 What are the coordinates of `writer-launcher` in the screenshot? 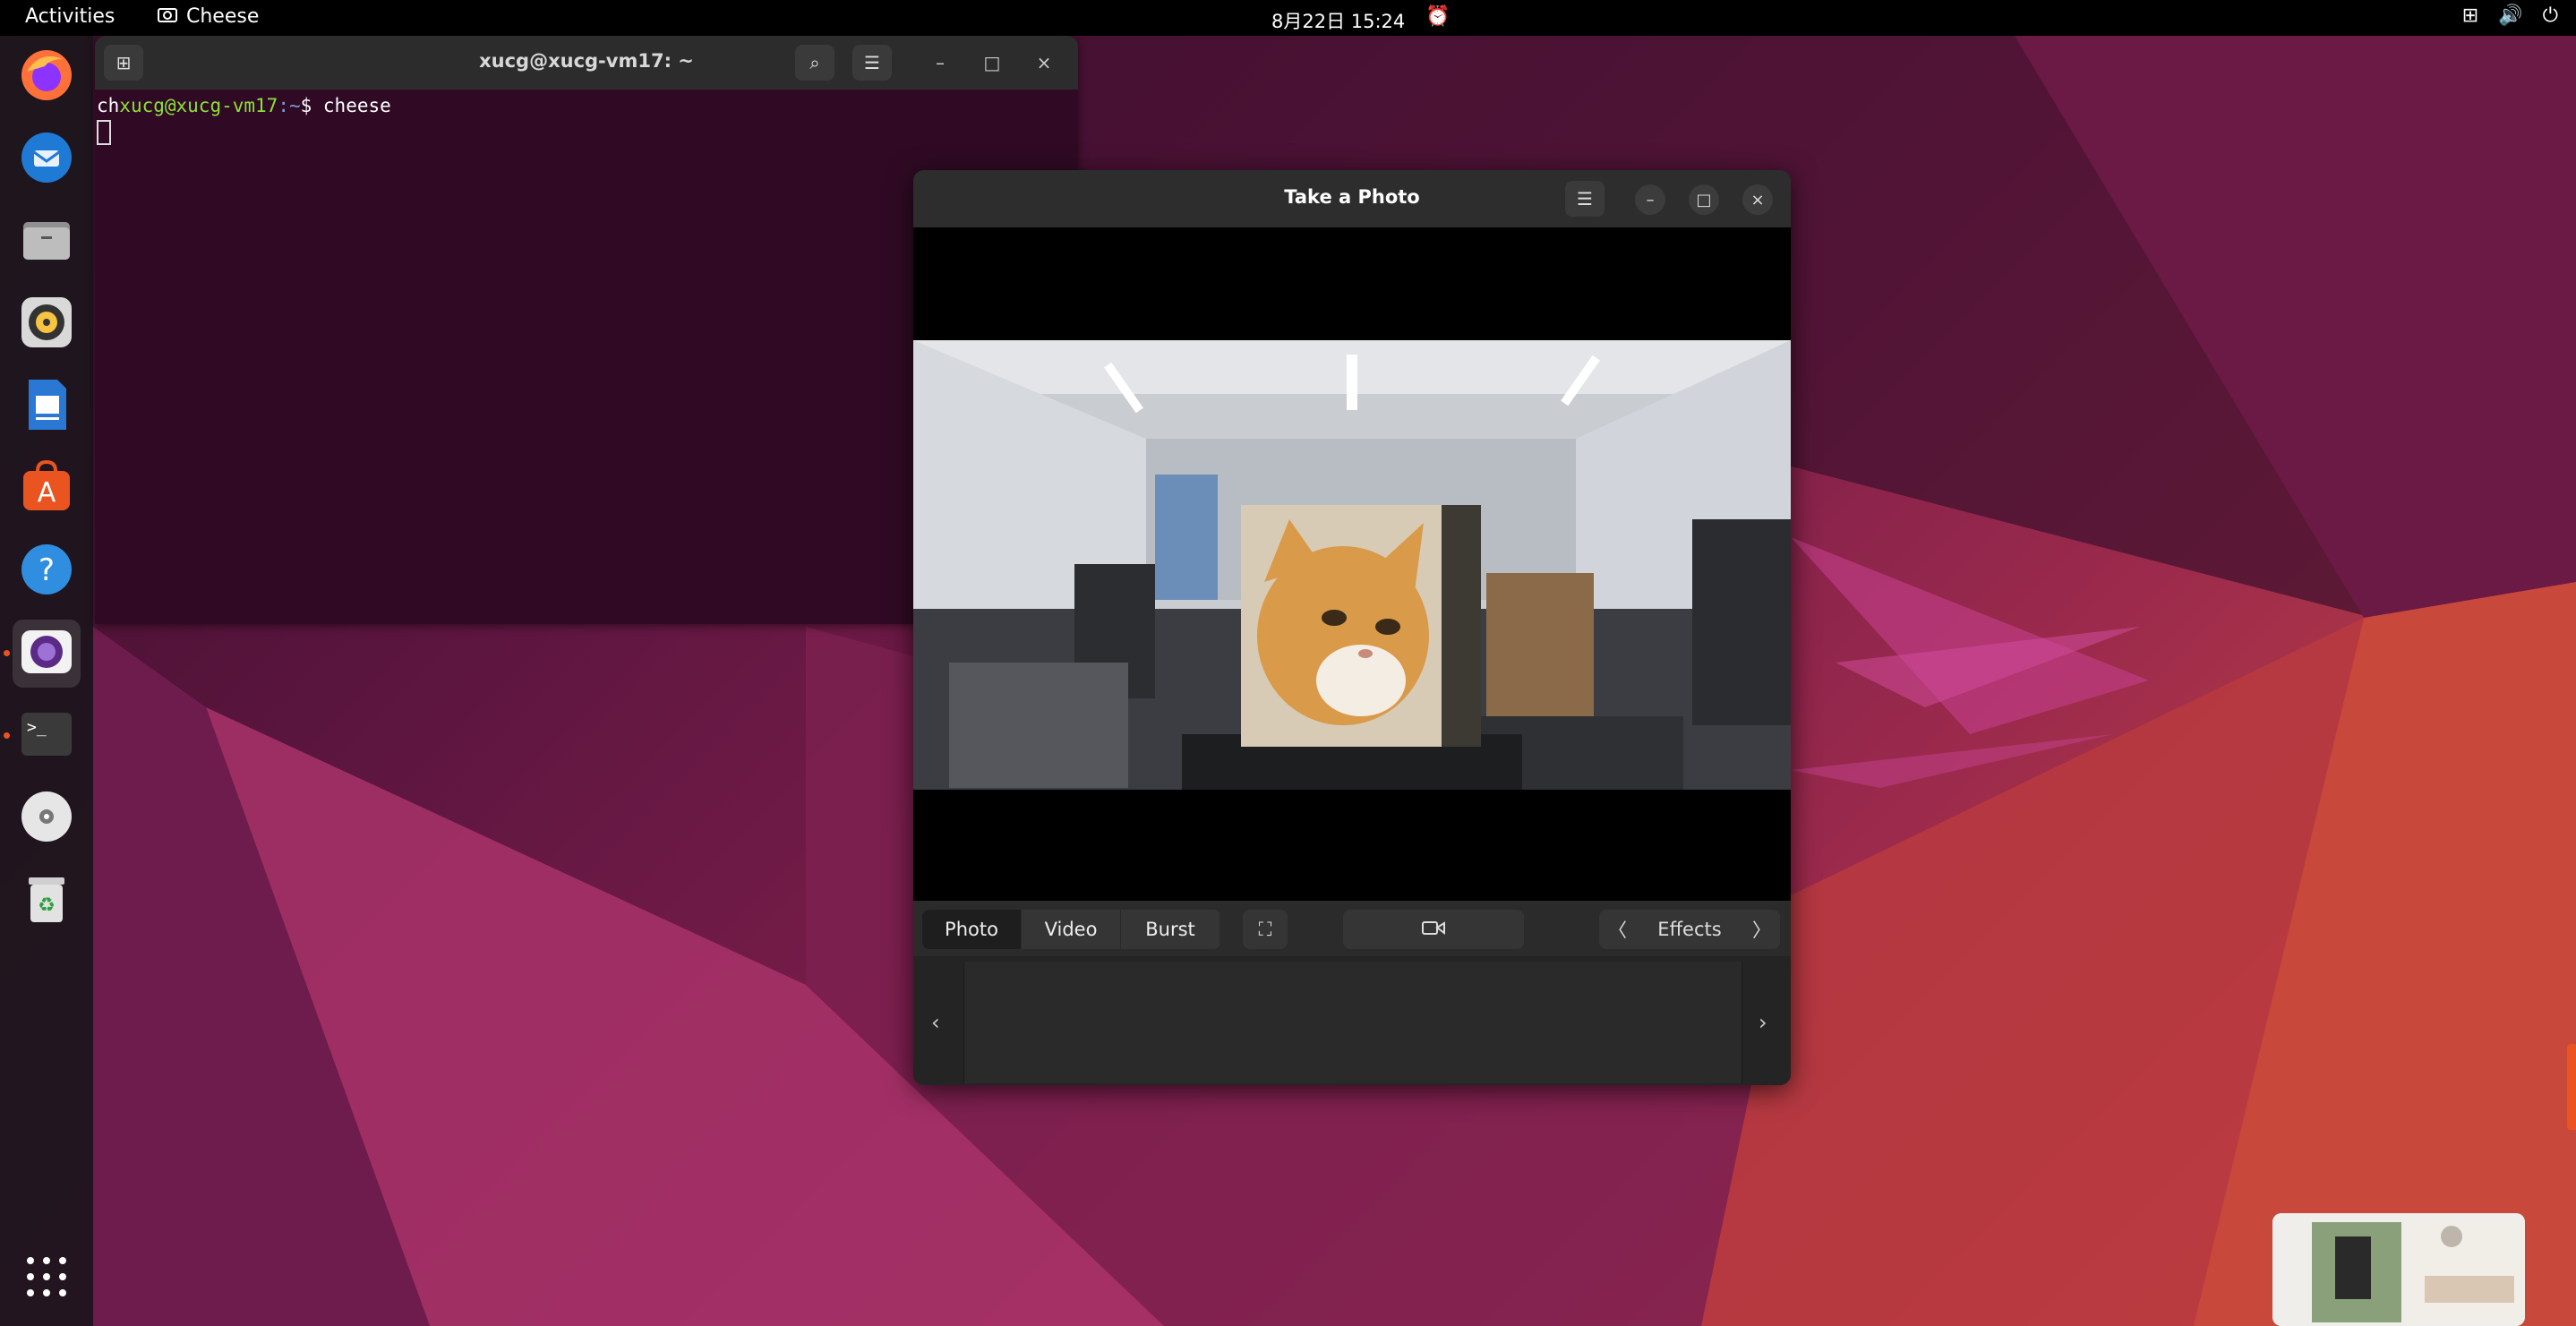 It's located at (47, 407).